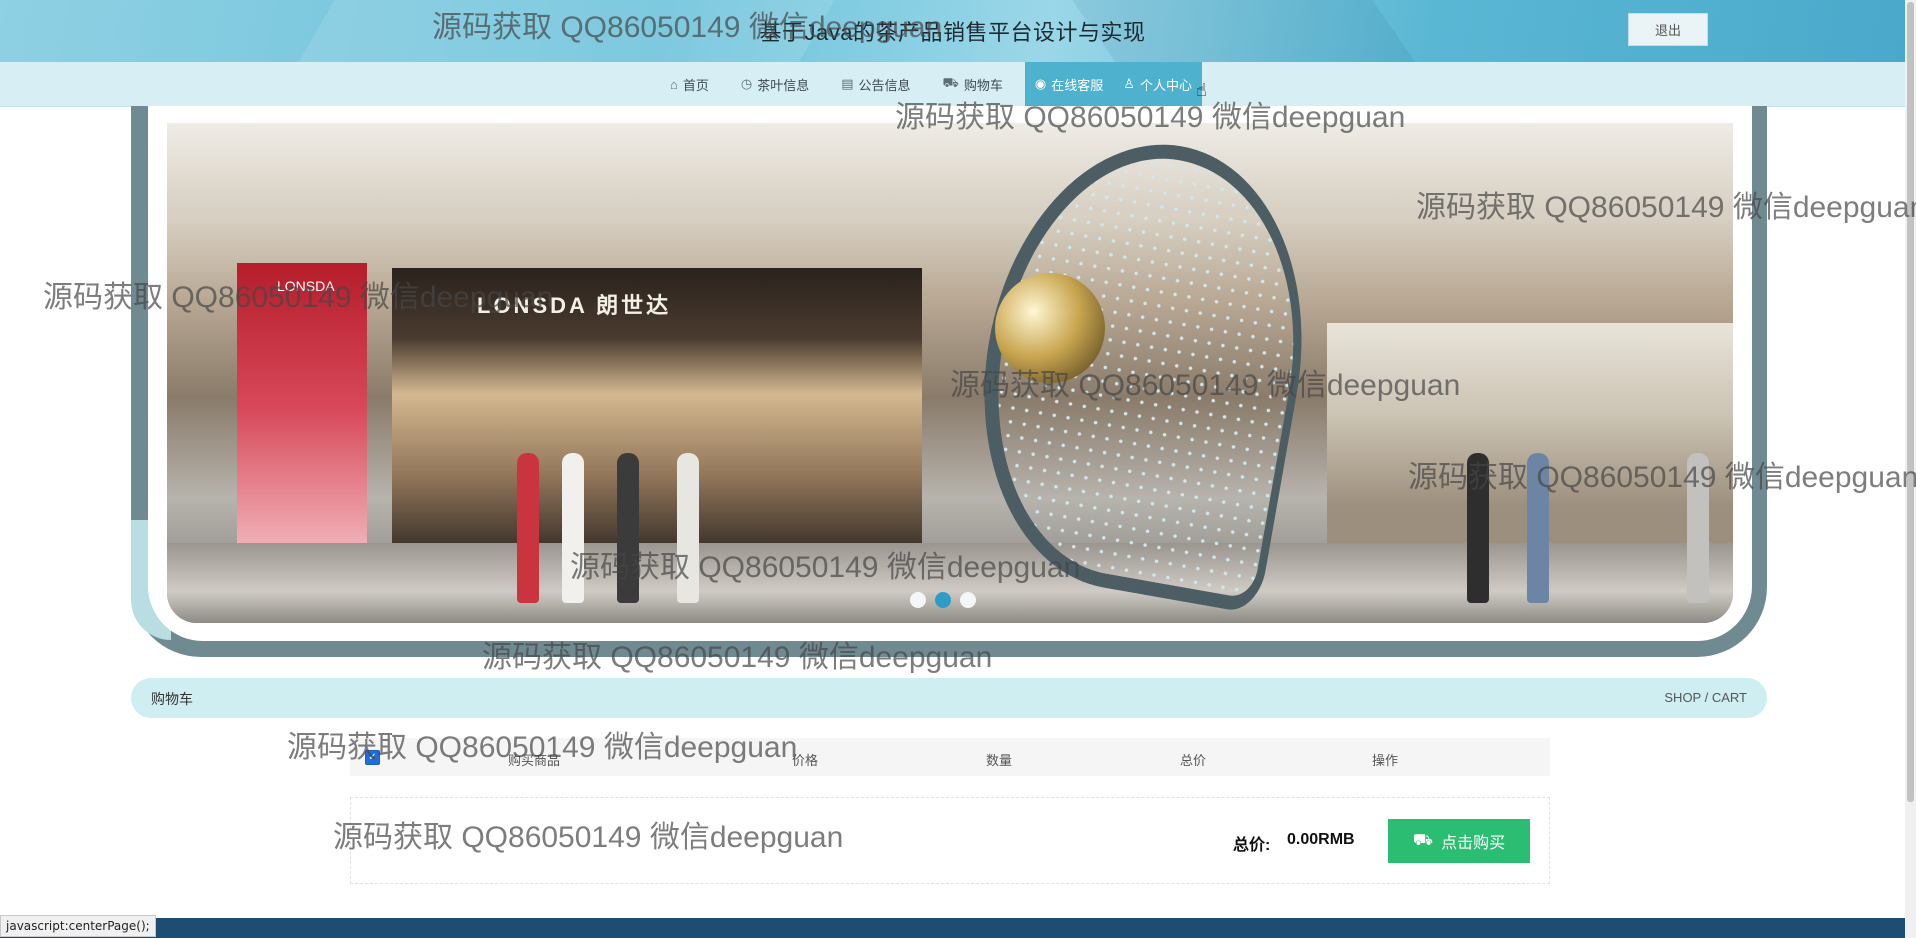 The image size is (1916, 938). What do you see at coordinates (983, 85) in the screenshot?
I see `nav-item-label: 购物车` at bounding box center [983, 85].